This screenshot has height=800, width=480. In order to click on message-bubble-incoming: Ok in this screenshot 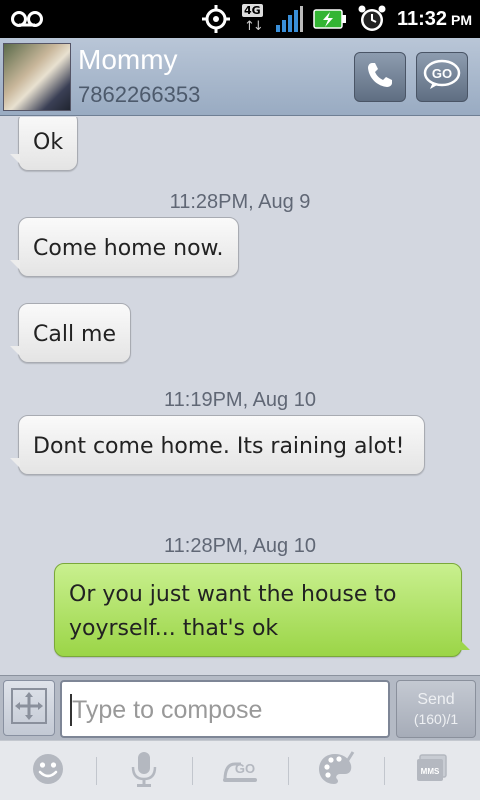, I will do `click(44, 144)`.